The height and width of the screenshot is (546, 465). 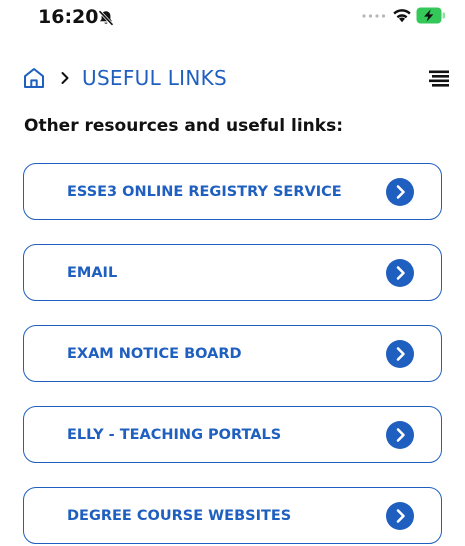 What do you see at coordinates (68, 17) in the screenshot?
I see `status-time: 16:20` at bounding box center [68, 17].